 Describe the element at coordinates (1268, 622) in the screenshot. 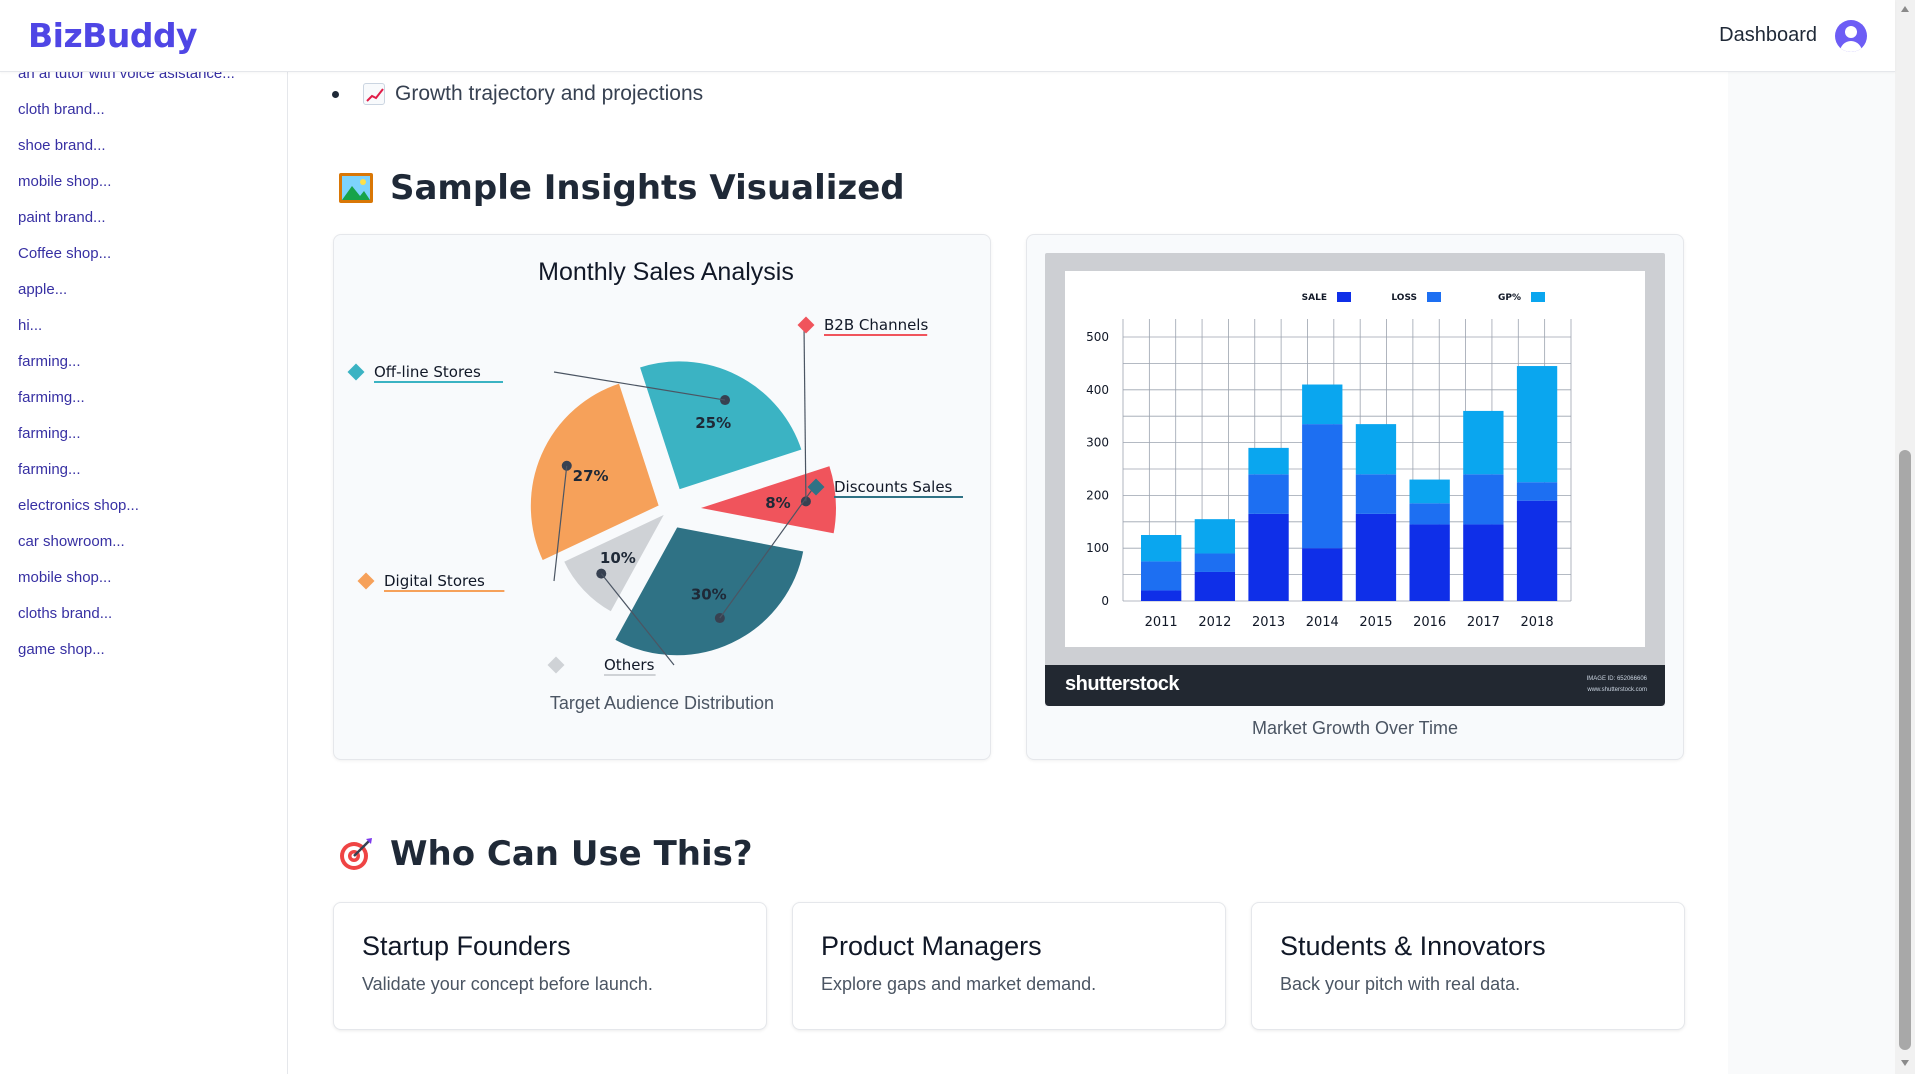

I see `x-tick-label: 2013` at that location.